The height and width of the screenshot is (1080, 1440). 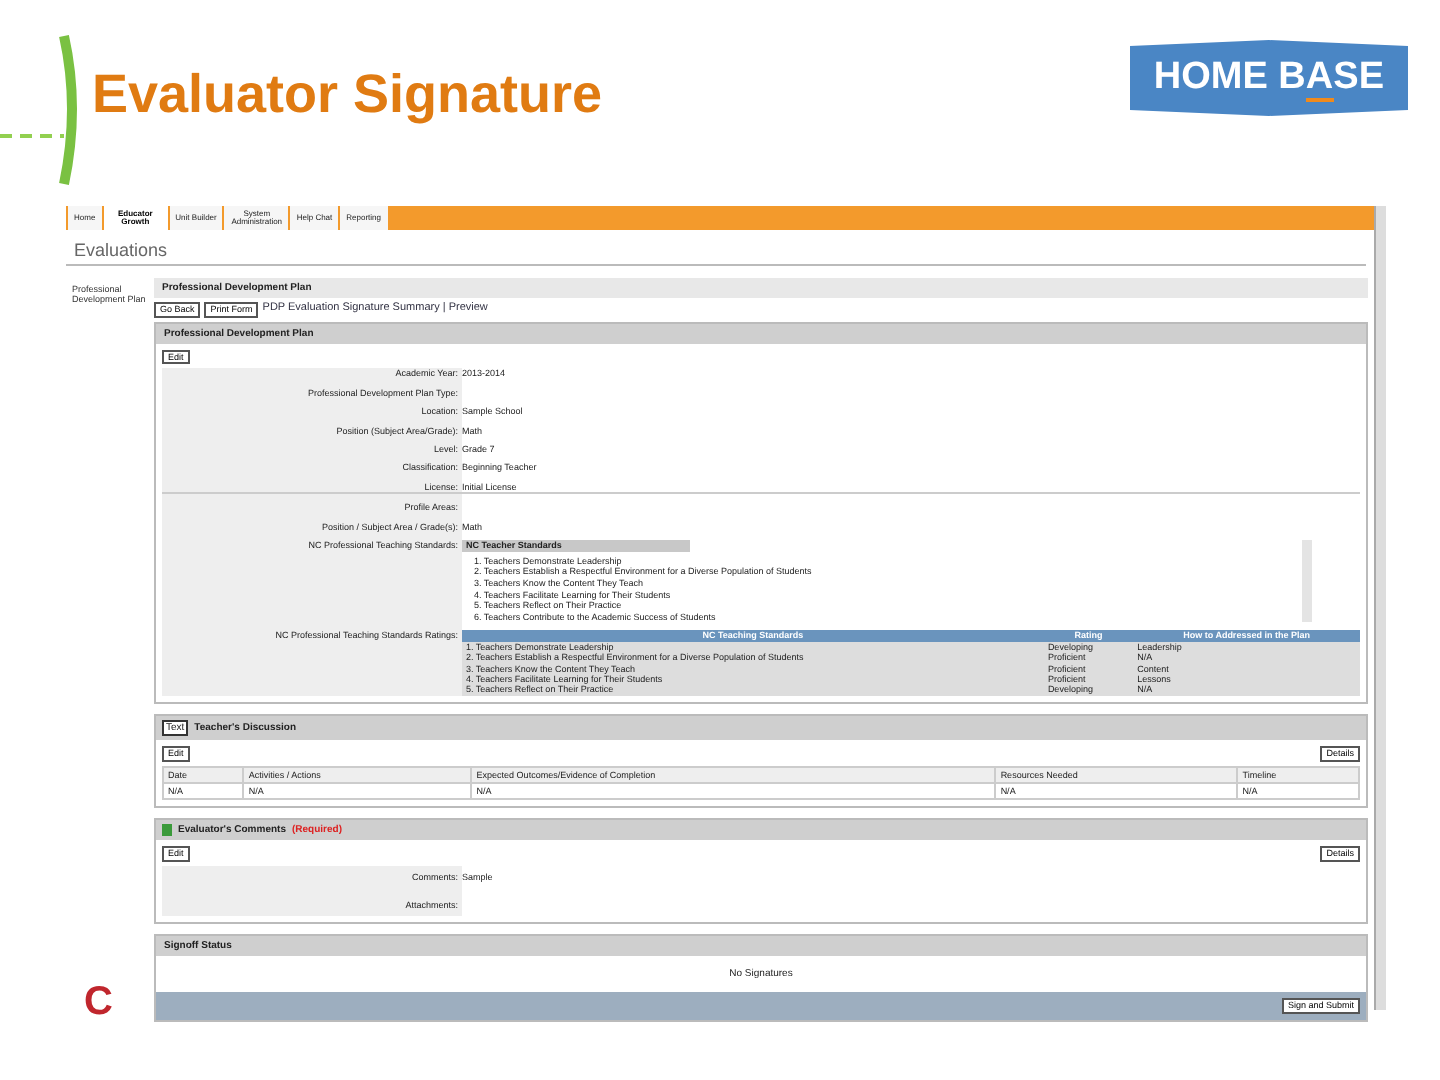 What do you see at coordinates (1380, 608) in the screenshot?
I see `scrollbar` at bounding box center [1380, 608].